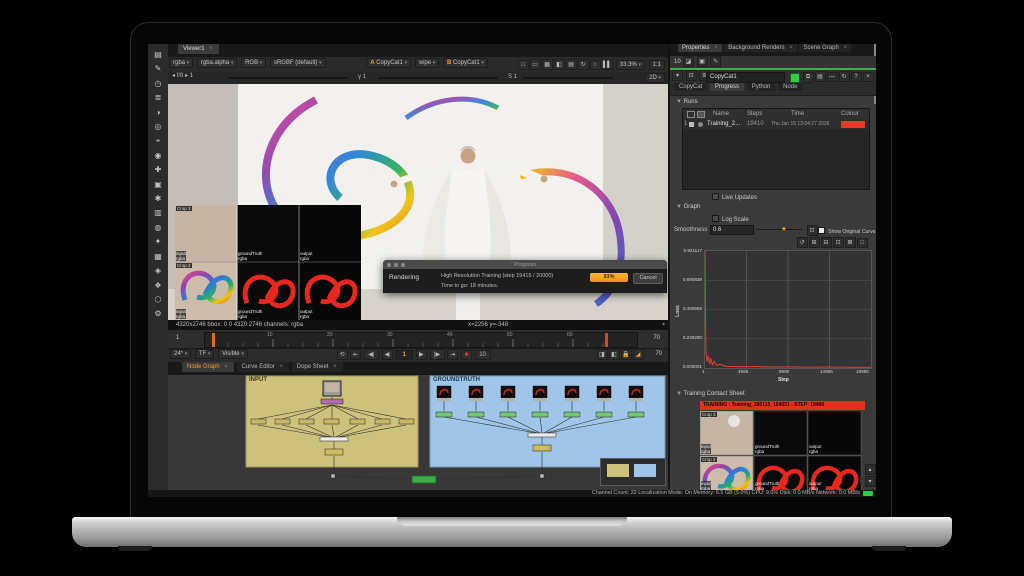 Image resolution: width=1024 pixels, height=576 pixels. Describe the element at coordinates (844, 76) in the screenshot. I see `revert-icon: ↻` at that location.